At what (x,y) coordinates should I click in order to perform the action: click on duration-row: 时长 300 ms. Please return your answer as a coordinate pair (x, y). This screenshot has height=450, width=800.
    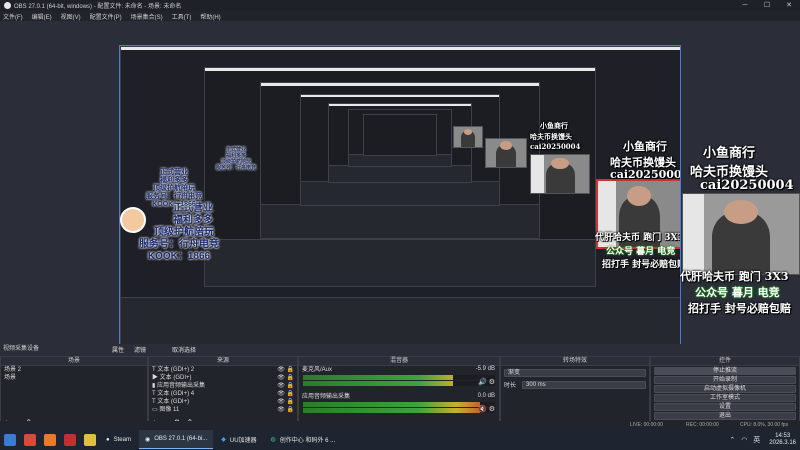
    Looking at the image, I should click on (575, 384).